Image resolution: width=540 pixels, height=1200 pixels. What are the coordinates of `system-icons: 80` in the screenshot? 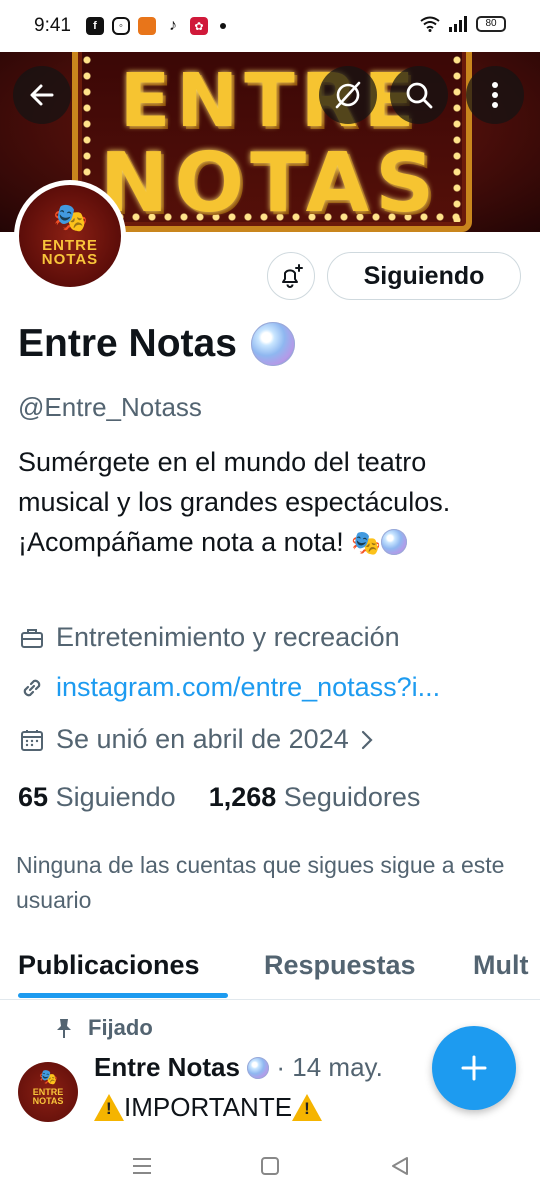 It's located at (463, 24).